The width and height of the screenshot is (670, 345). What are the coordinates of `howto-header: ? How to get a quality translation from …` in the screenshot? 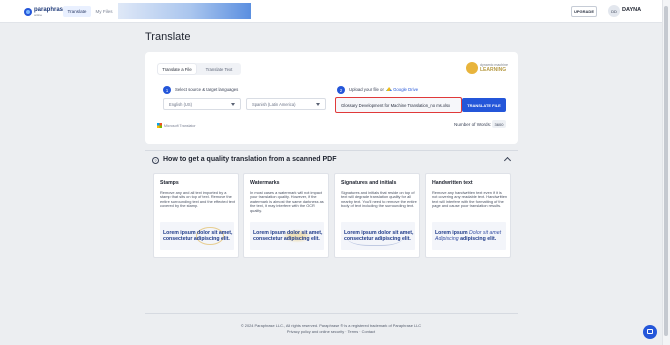 It's located at (331, 161).